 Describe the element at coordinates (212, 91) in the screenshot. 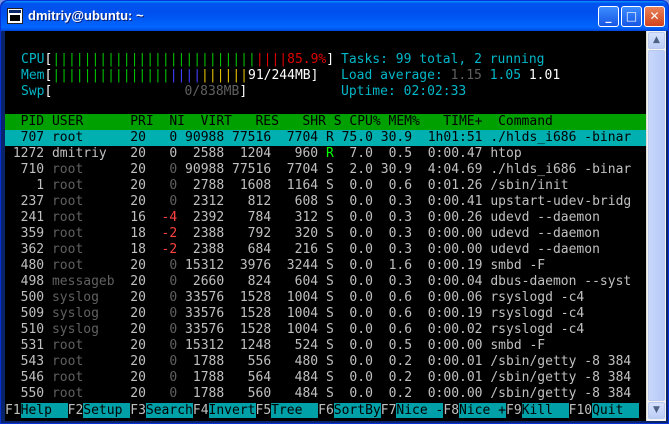

I see `swap-usage: 0/838MB` at that location.